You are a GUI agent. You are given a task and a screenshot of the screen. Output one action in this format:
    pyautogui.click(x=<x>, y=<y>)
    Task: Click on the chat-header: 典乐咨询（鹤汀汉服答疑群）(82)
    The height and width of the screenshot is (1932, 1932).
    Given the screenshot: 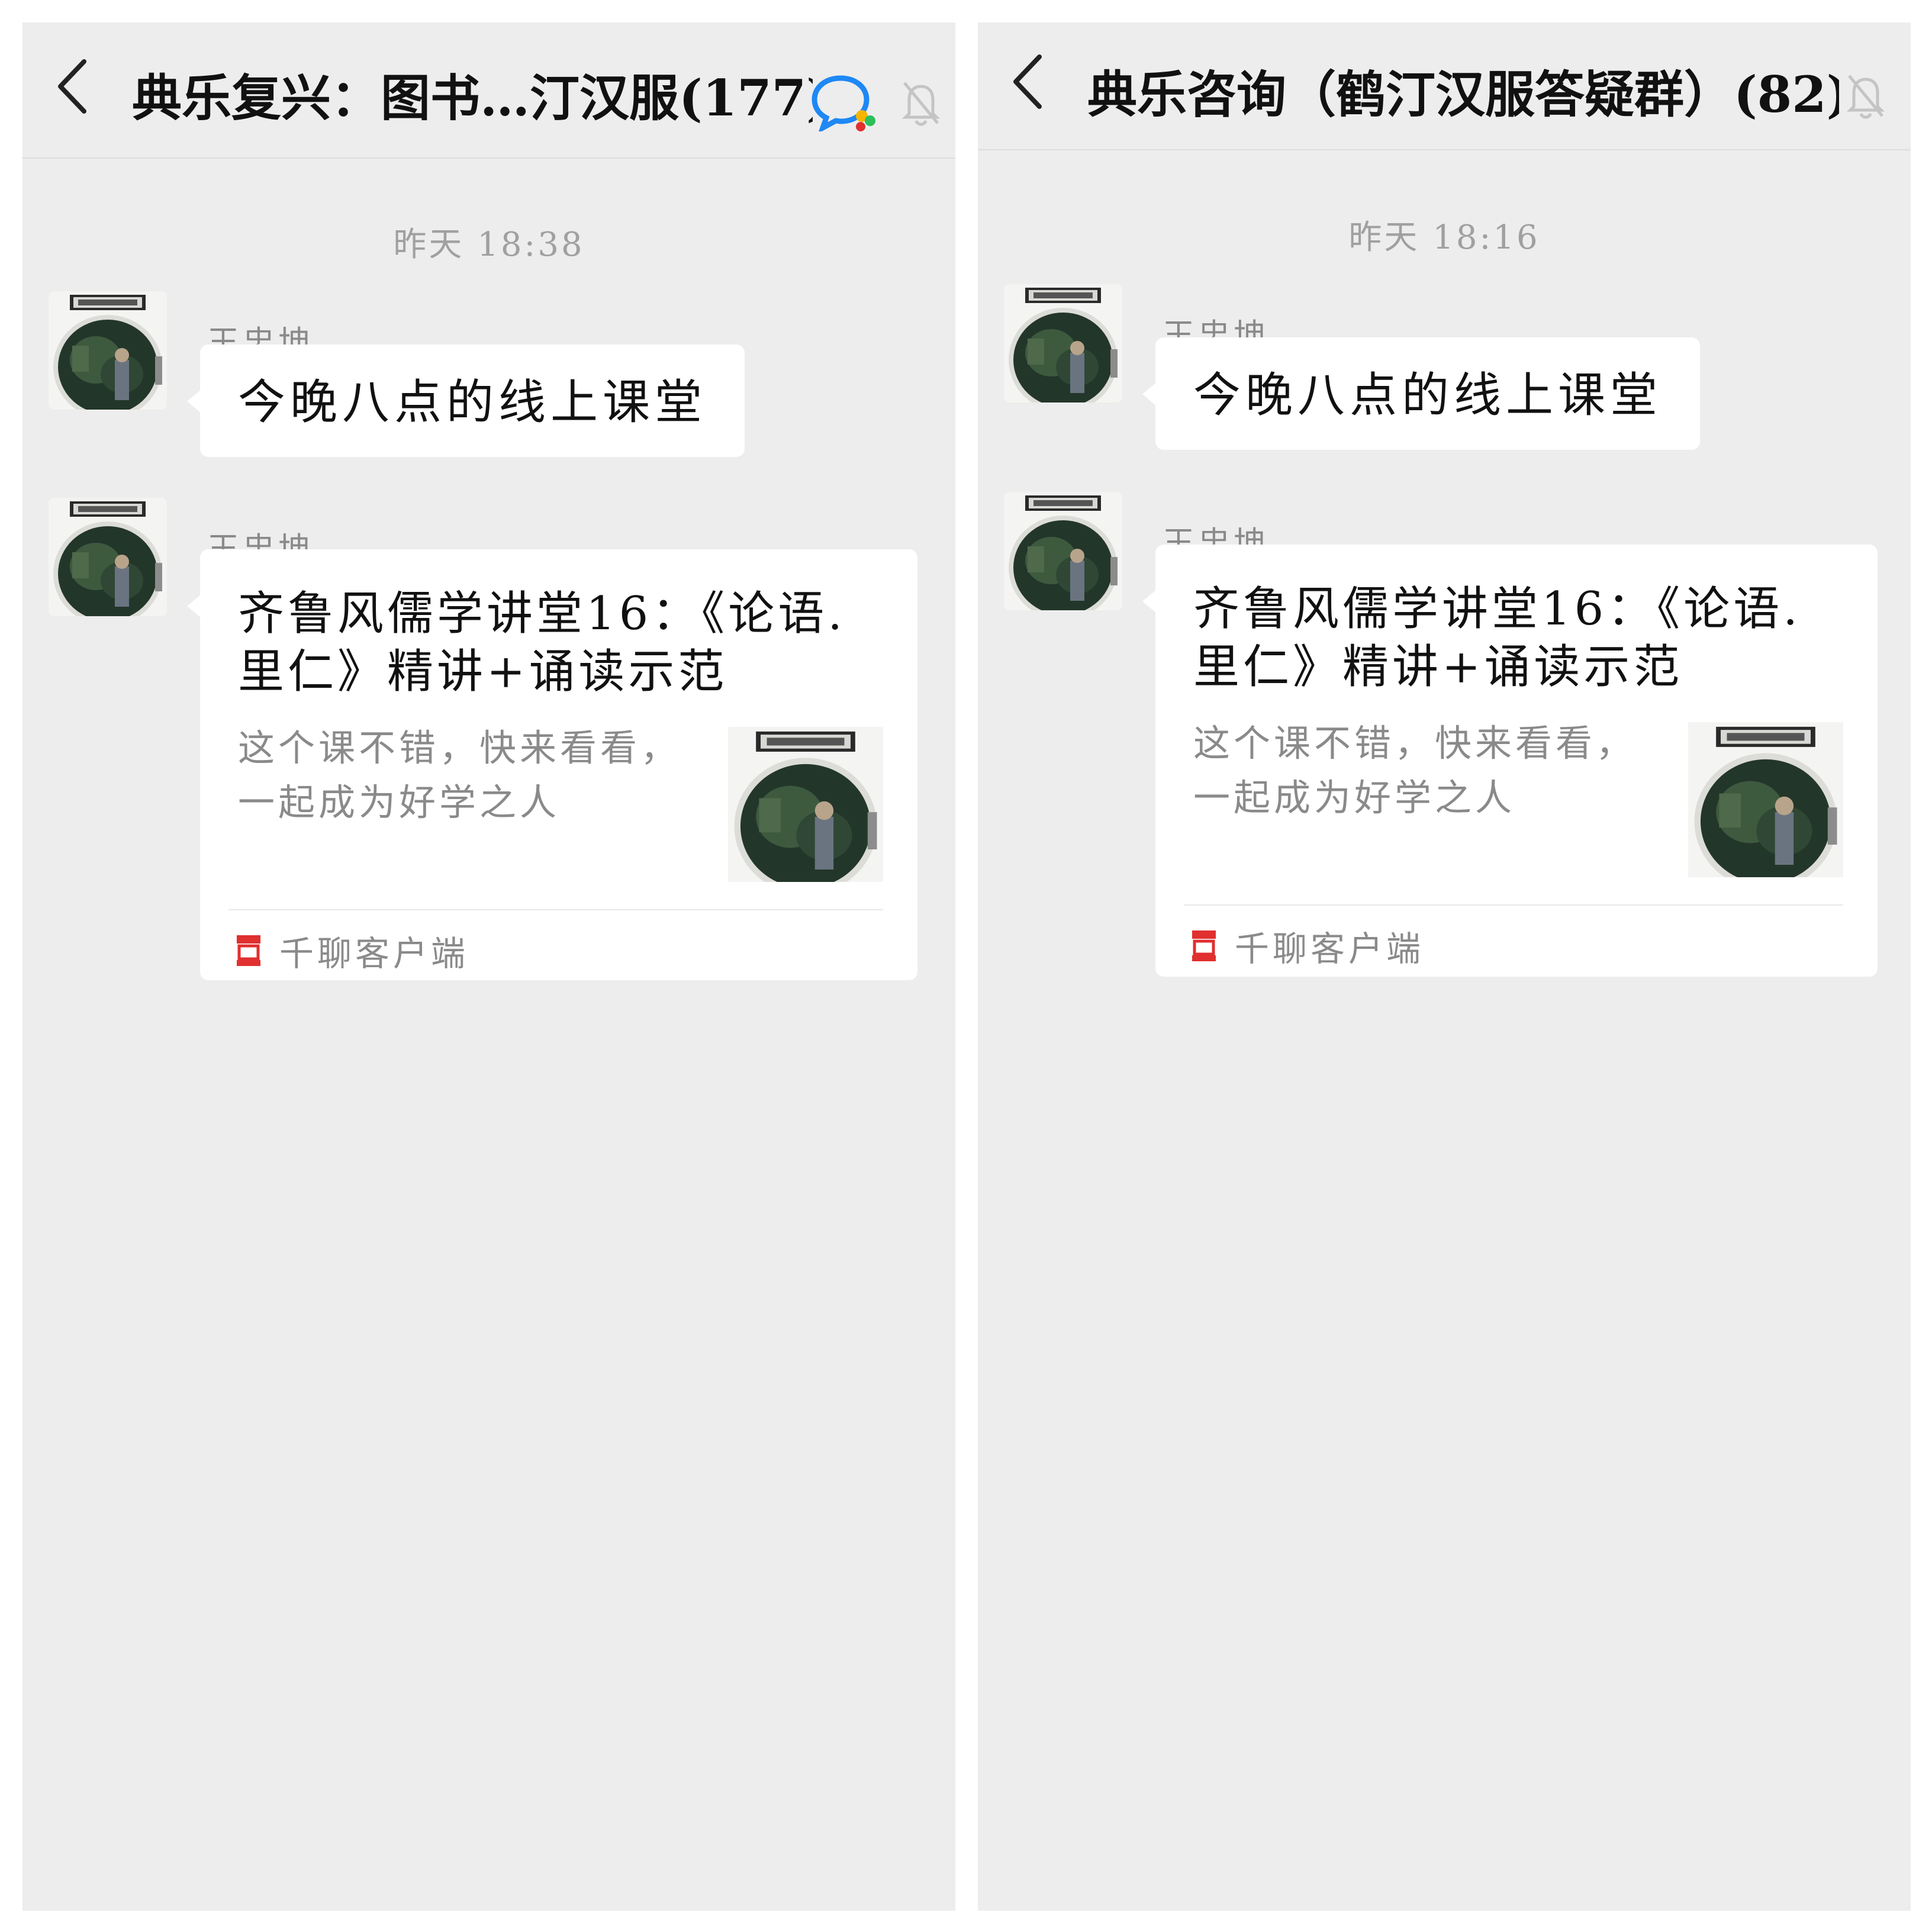 What is the action you would take?
    pyautogui.click(x=1444, y=86)
    